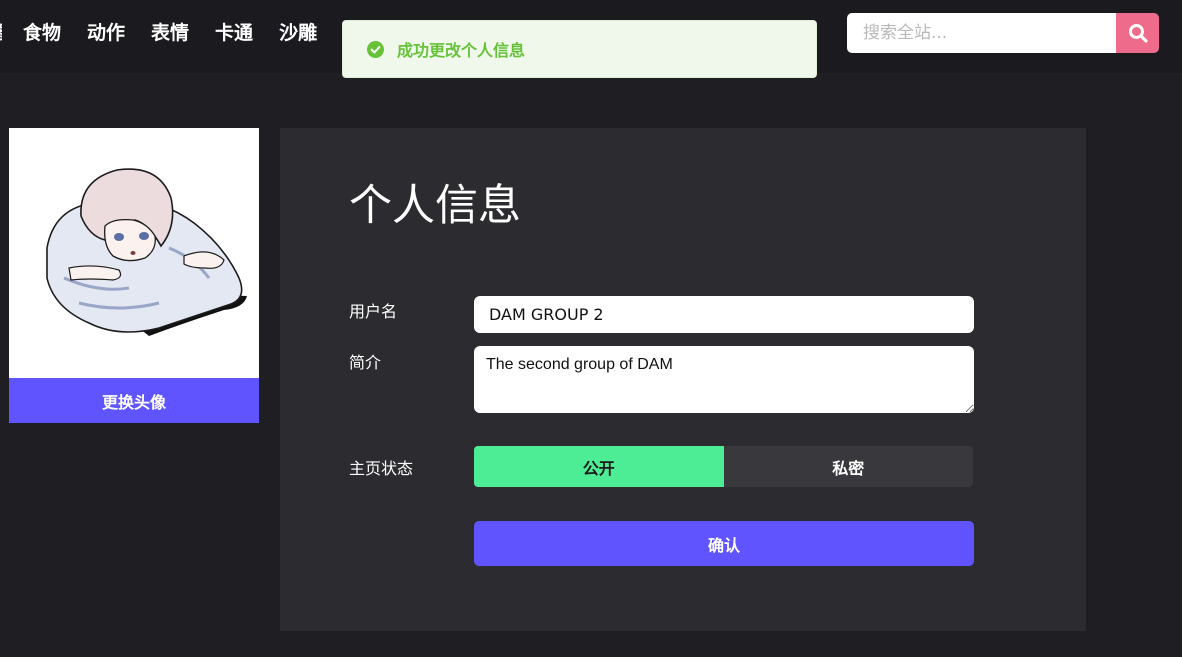  I want to click on nav-item-funny: 沙雕, so click(298, 33).